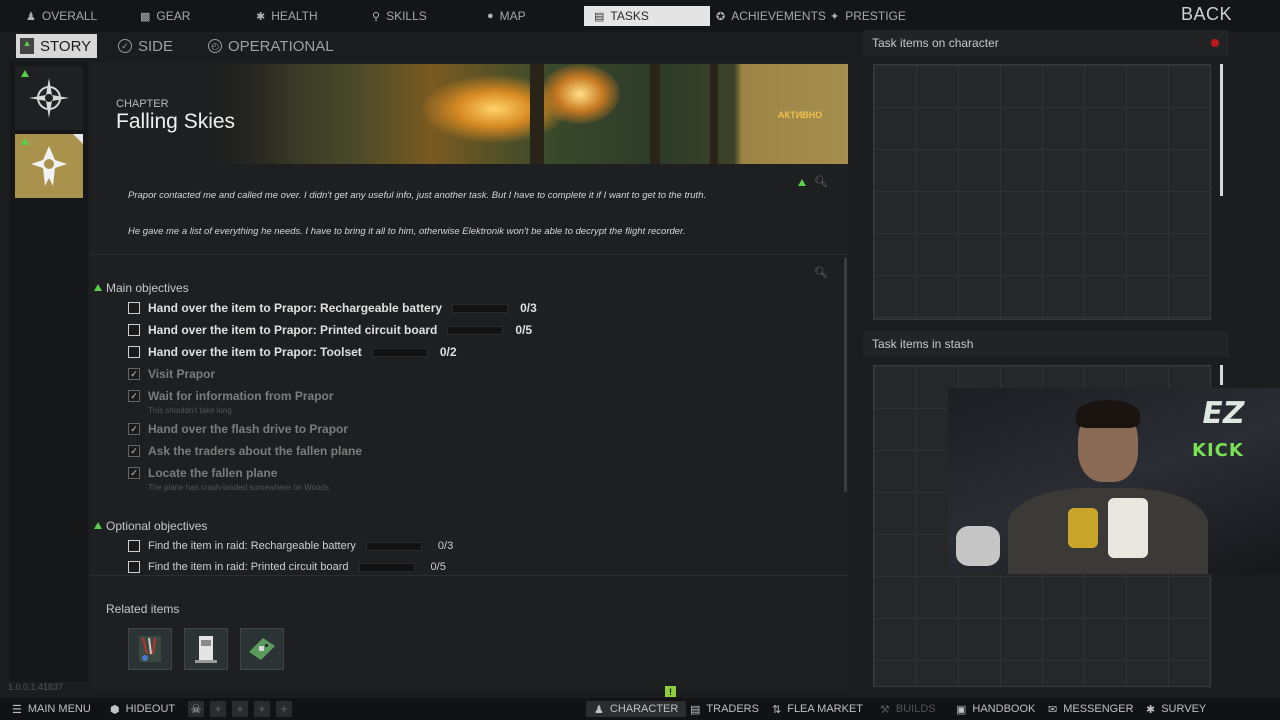 This screenshot has width=1280, height=720. Describe the element at coordinates (1114, 481) in the screenshot. I see `webcam-overlay: EZ KICK` at that location.